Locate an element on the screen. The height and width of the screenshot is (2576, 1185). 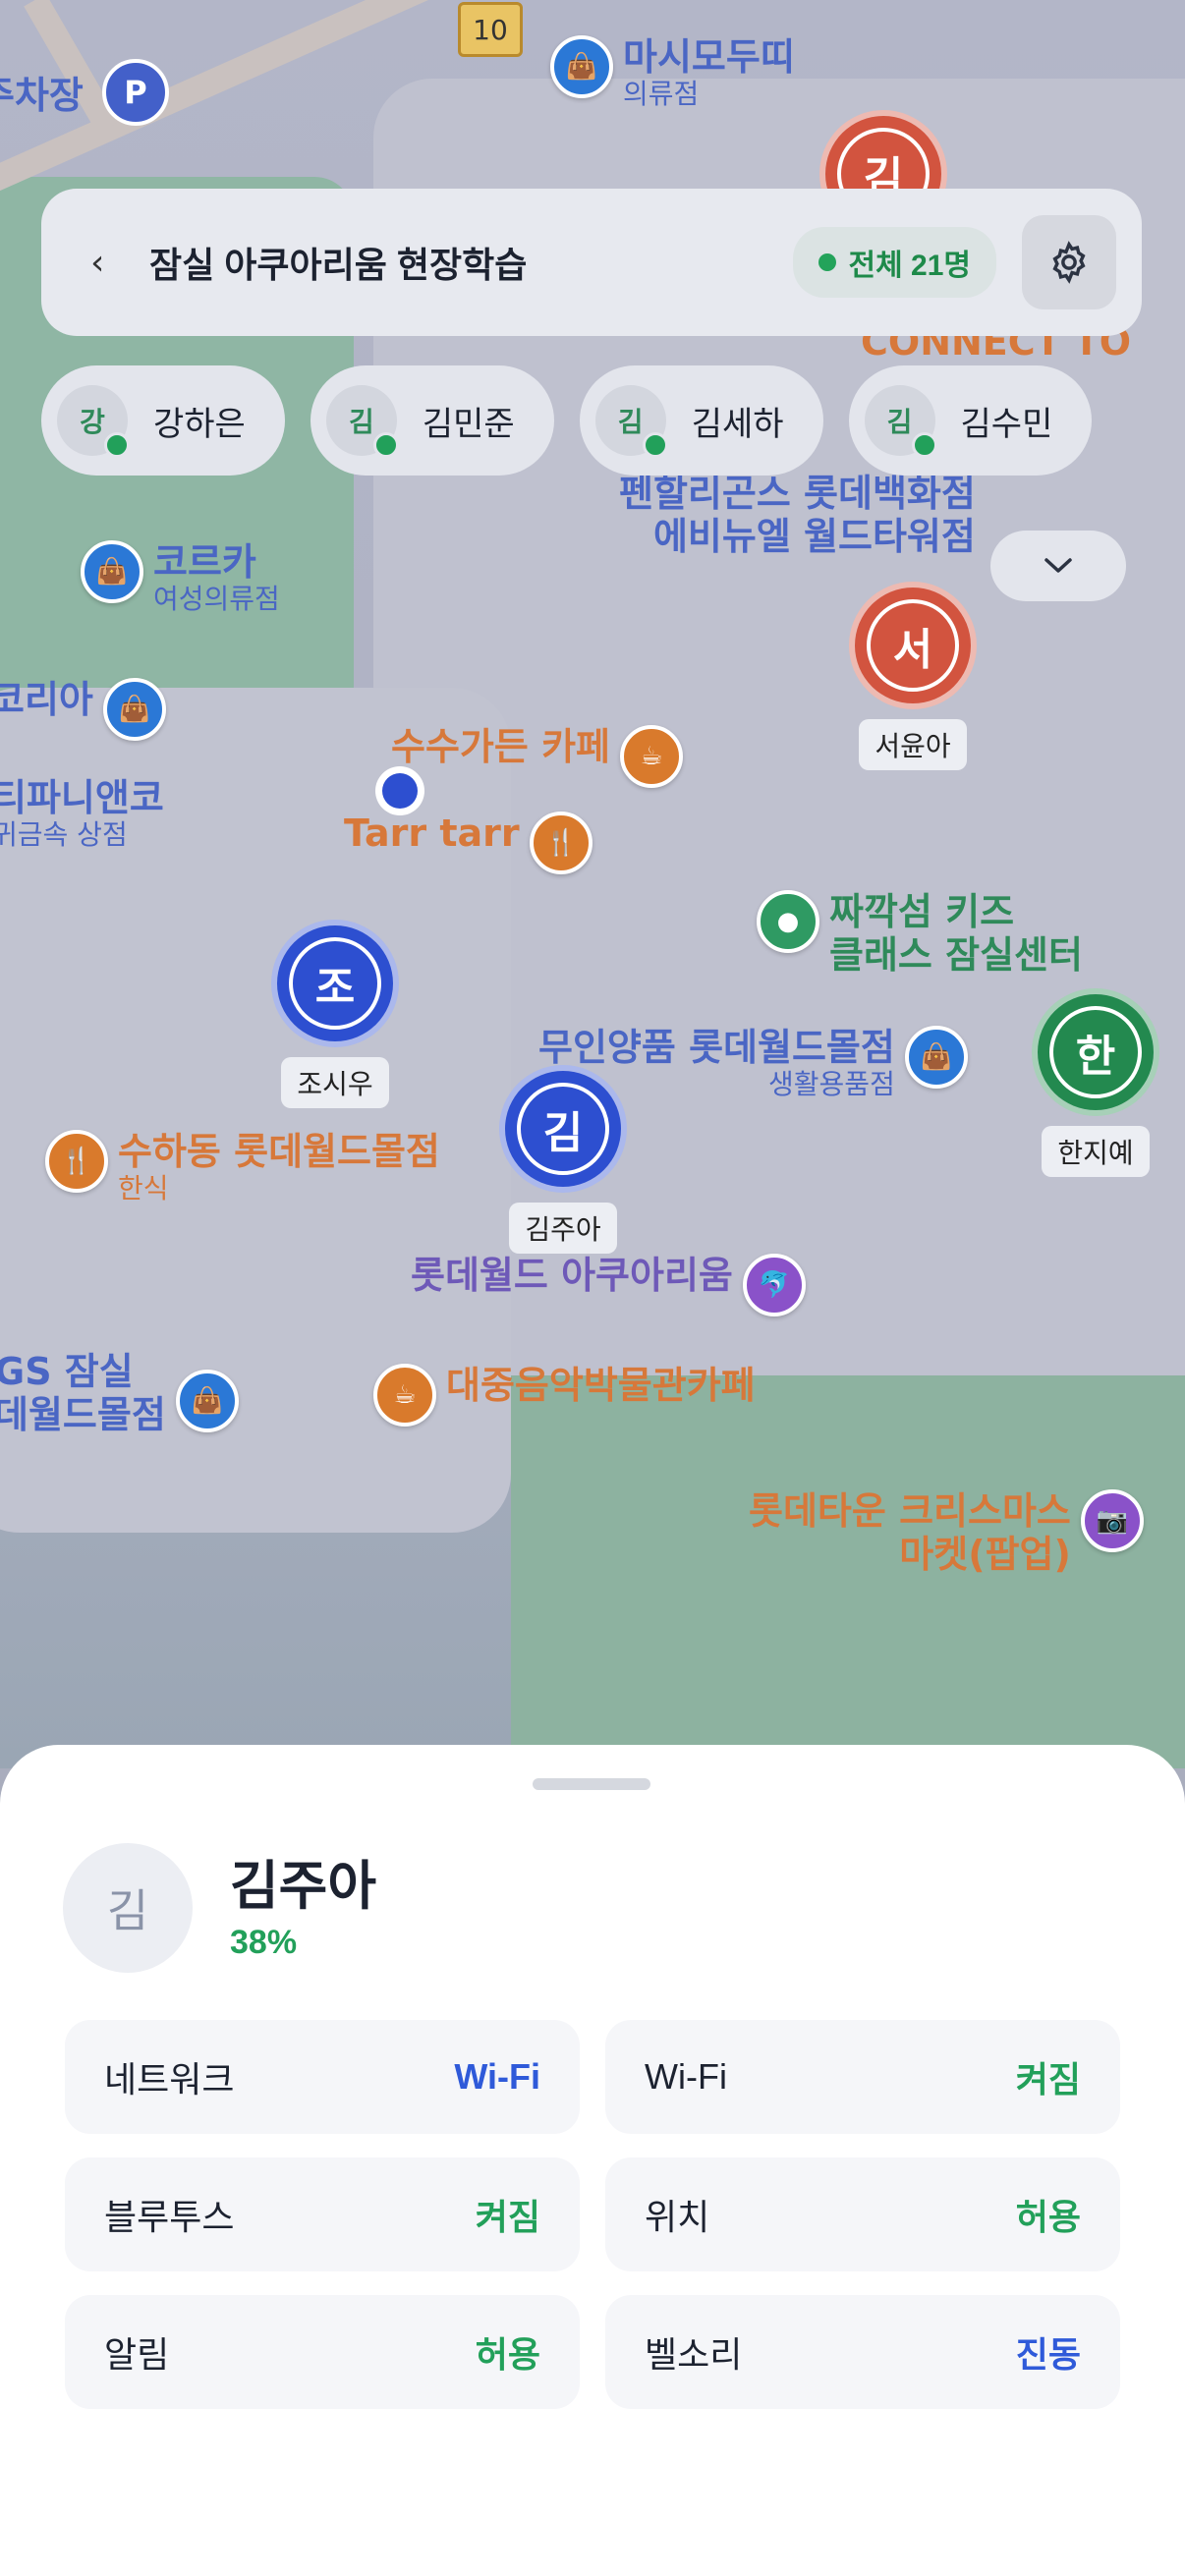
expand-list-button is located at coordinates (1058, 566).